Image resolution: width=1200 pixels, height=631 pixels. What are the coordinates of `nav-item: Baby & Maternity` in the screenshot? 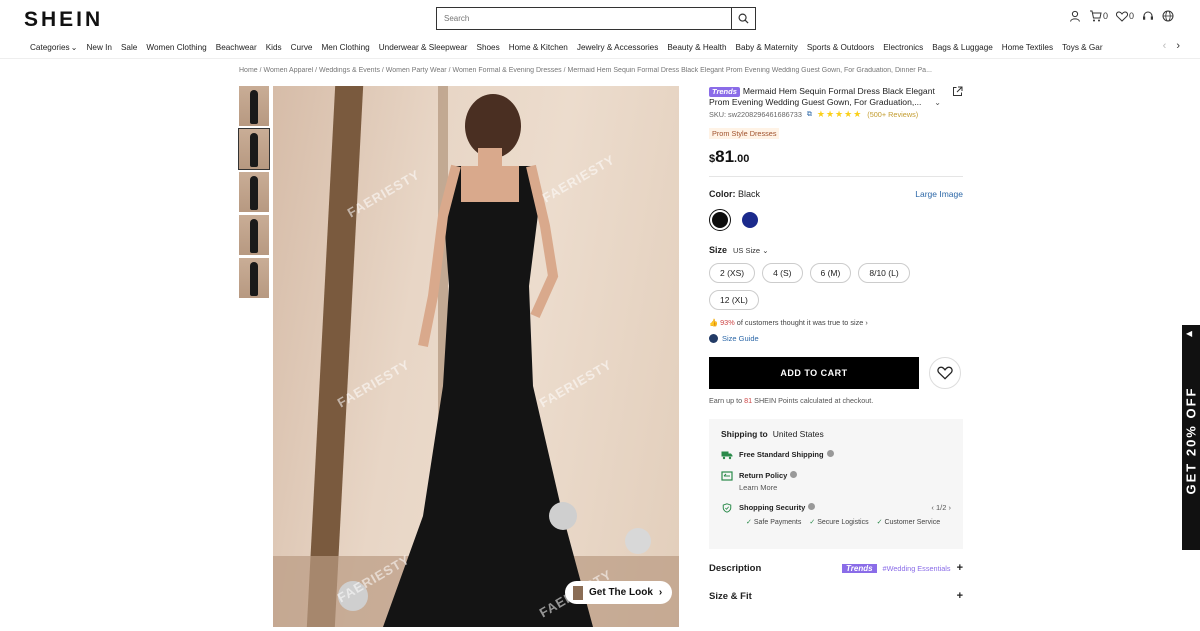 It's located at (767, 47).